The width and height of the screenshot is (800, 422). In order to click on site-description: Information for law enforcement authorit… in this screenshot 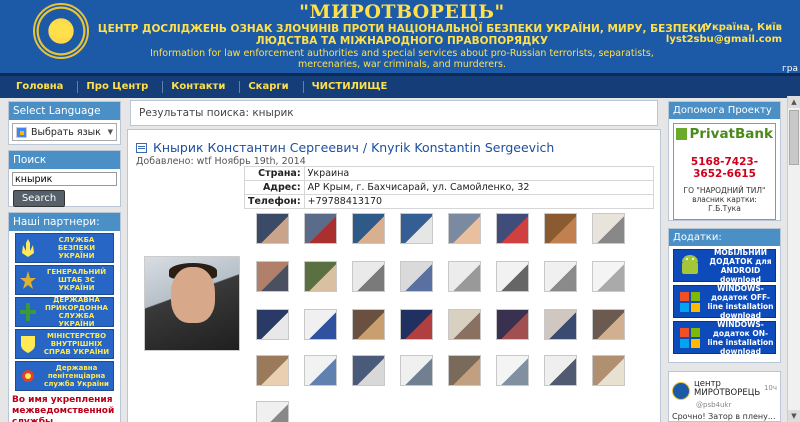, I will do `click(402, 59)`.